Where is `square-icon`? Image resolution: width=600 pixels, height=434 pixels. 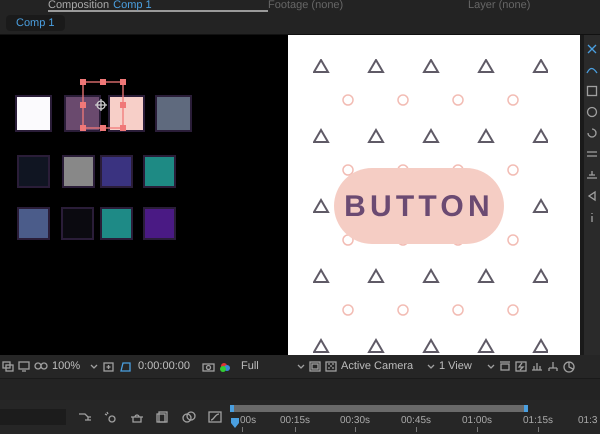
square-icon is located at coordinates (592, 91).